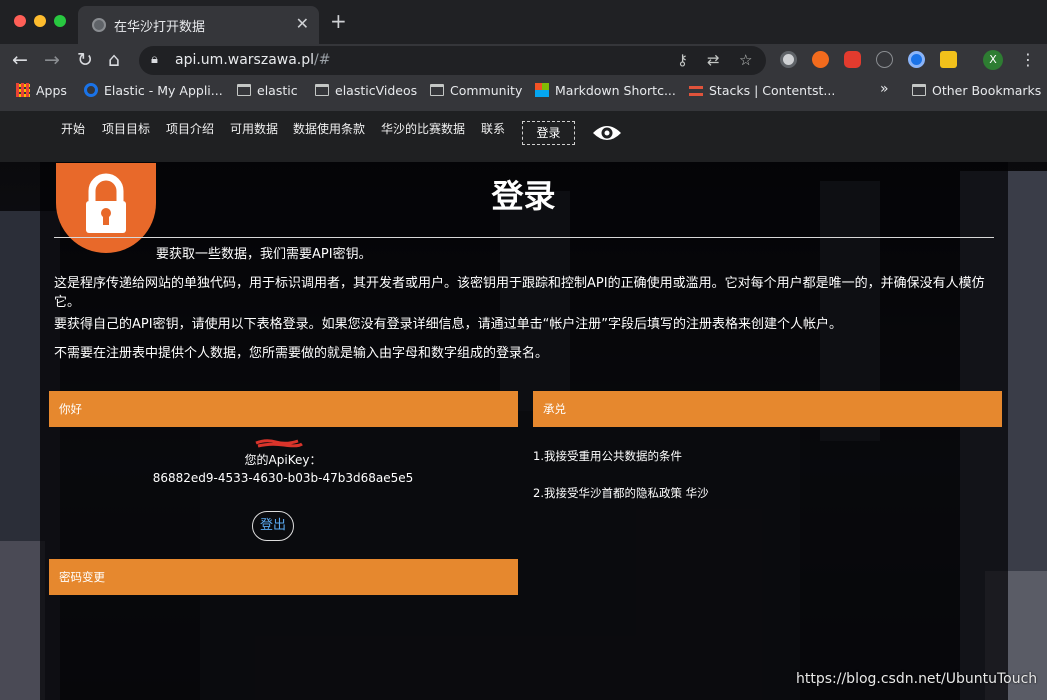 This screenshot has width=1047, height=700. Describe the element at coordinates (713, 60) in the screenshot. I see `translate-icon: ⇄` at that location.